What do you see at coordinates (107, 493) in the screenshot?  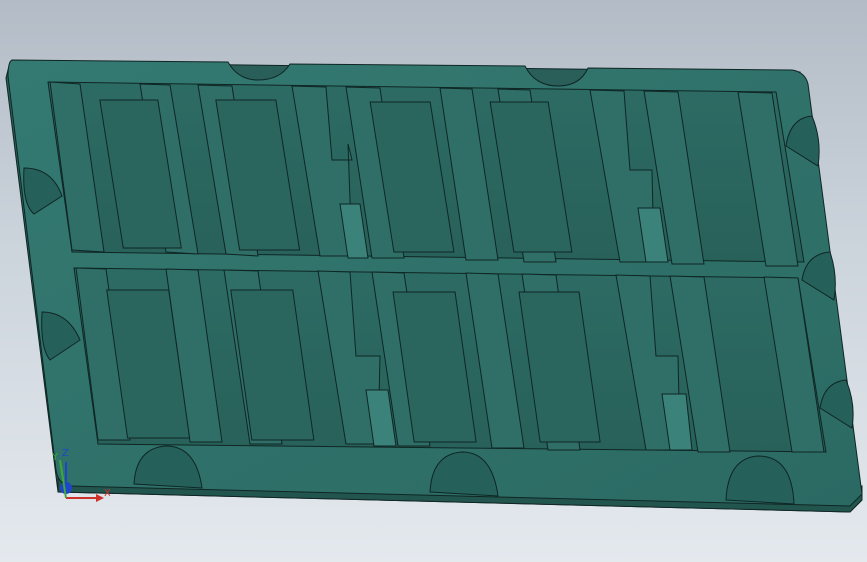 I see `triad-x-label: X` at bounding box center [107, 493].